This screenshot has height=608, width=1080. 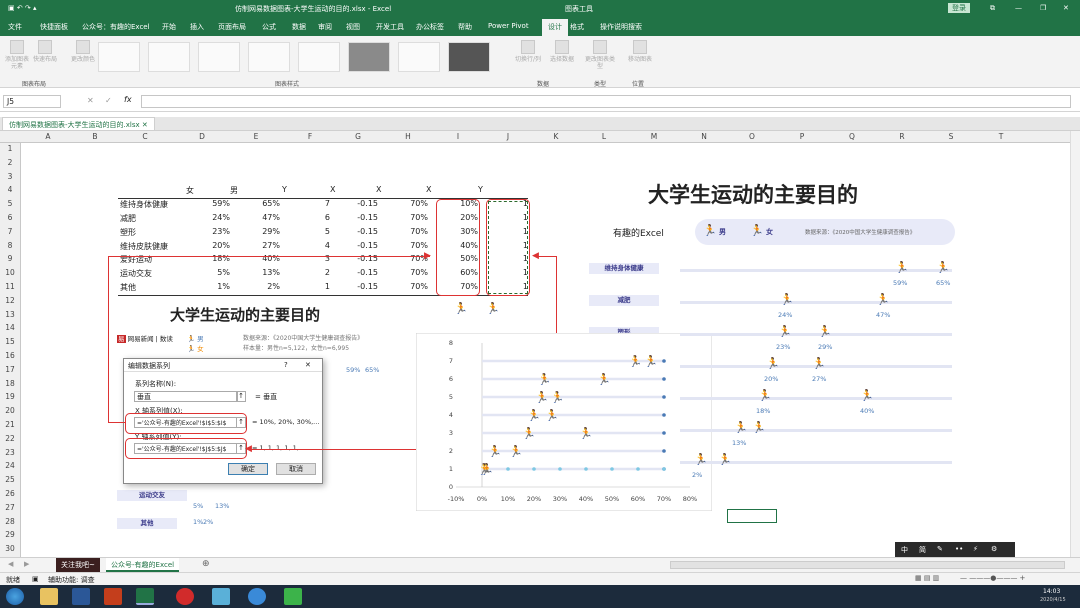 What do you see at coordinates (654, 136) in the screenshot?
I see `column-header: M` at bounding box center [654, 136].